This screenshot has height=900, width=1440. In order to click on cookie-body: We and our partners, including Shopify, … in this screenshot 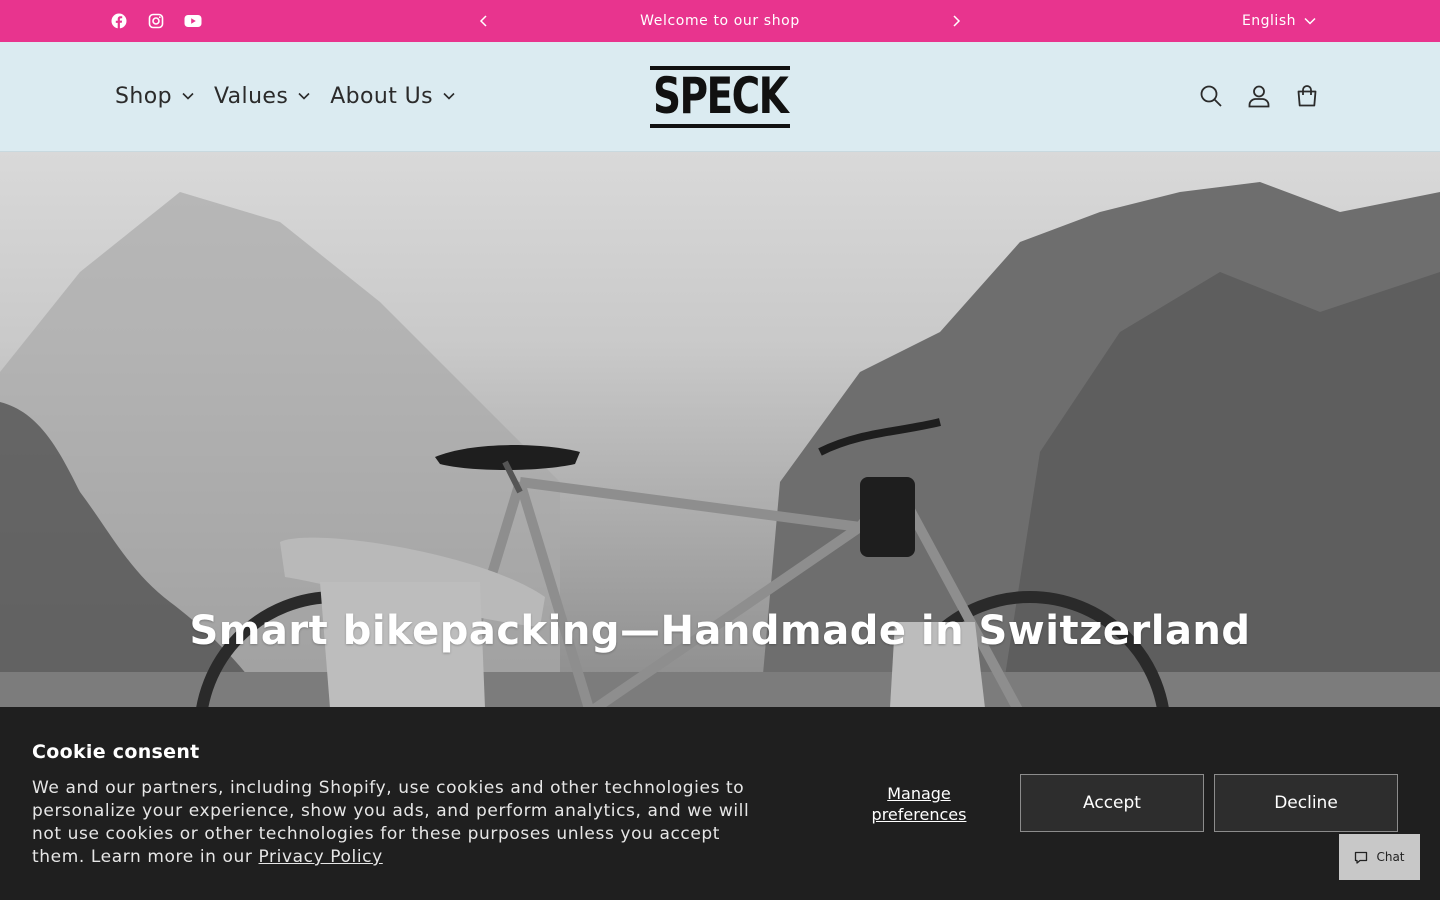, I will do `click(391, 822)`.